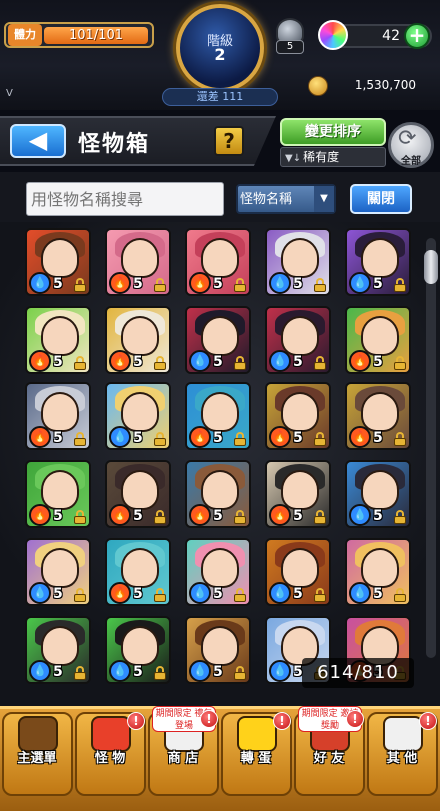  Describe the element at coordinates (266, 199) in the screenshot. I see `search-field-value: 怪物名稱` at that location.